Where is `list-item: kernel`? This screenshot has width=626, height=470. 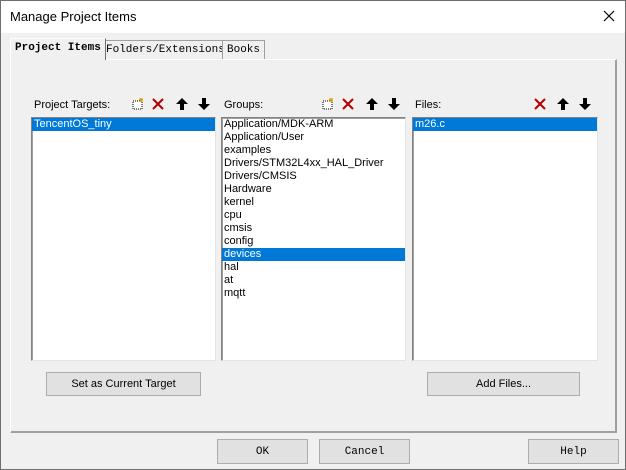
list-item: kernel is located at coordinates (313, 202).